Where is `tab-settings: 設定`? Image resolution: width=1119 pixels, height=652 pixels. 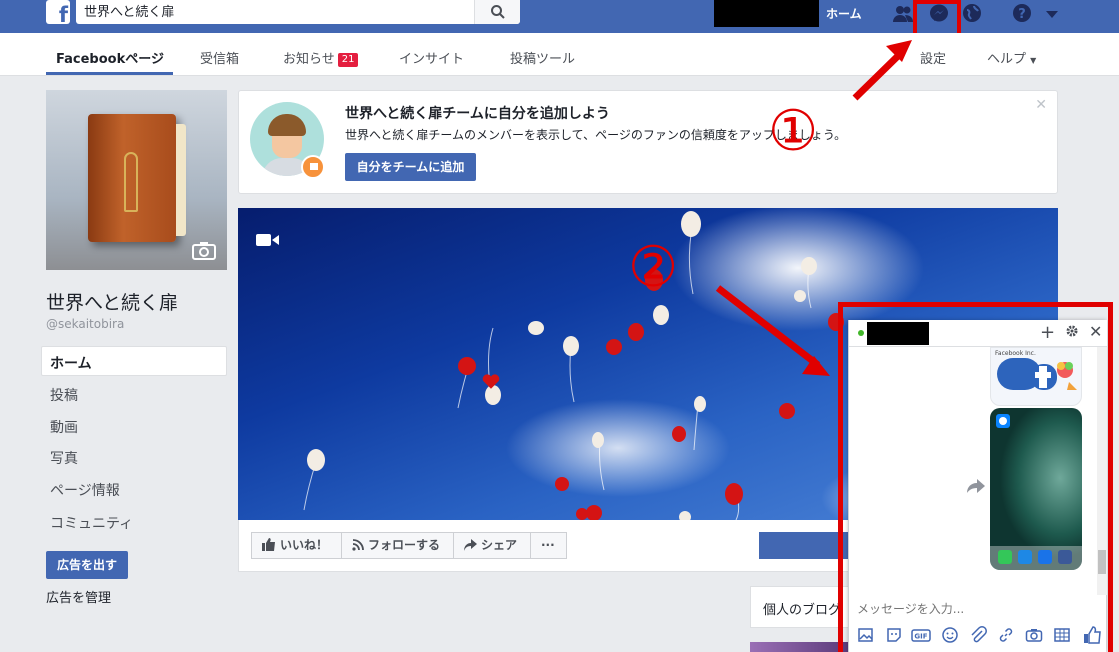
tab-settings: 設定 is located at coordinates (933, 57).